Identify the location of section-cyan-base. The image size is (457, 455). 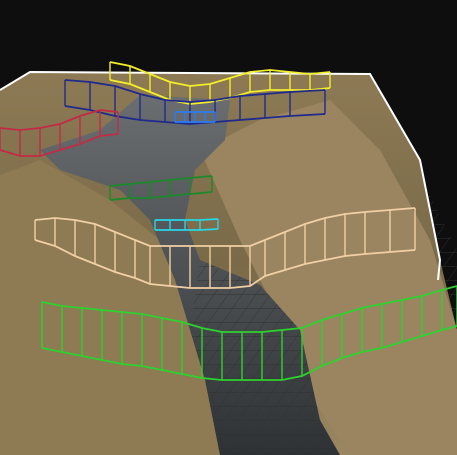
(187, 229).